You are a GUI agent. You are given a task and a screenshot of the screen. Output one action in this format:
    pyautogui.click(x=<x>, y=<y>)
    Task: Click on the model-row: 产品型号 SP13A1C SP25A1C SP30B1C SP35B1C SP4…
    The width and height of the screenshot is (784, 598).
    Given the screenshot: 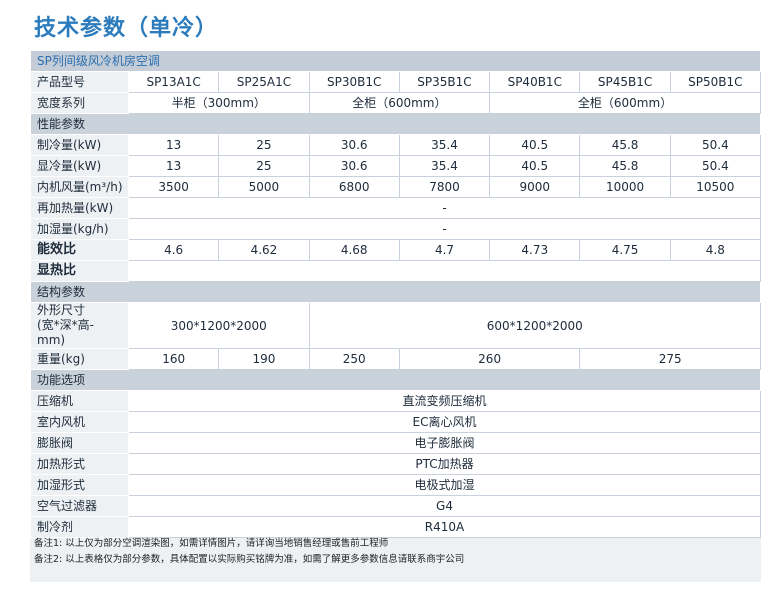 What is the action you would take?
    pyautogui.click(x=396, y=82)
    